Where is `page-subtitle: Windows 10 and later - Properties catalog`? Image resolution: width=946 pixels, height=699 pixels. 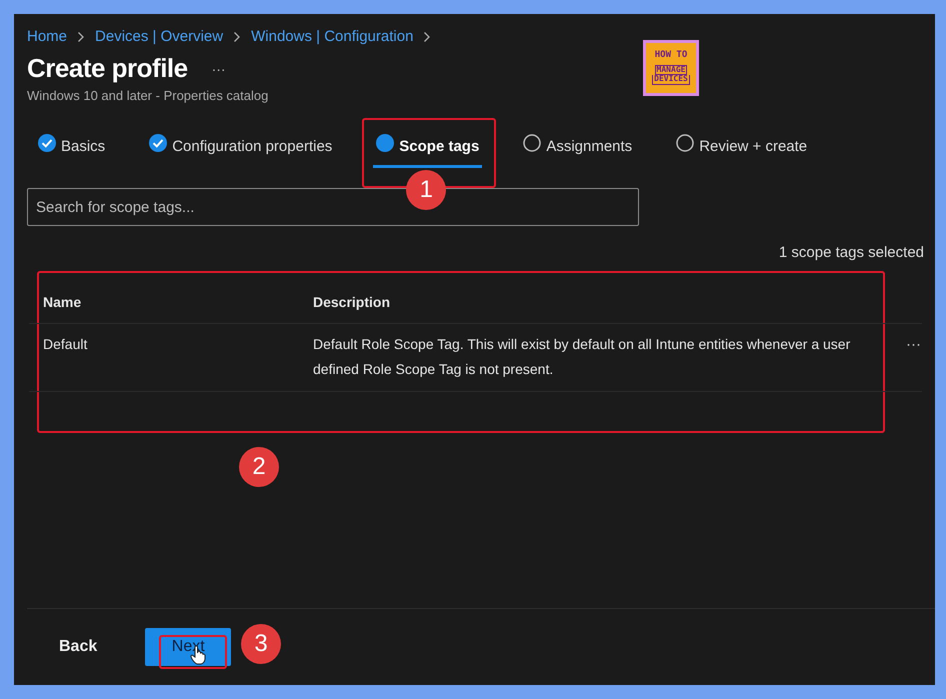 page-subtitle: Windows 10 and later - Properties catalog is located at coordinates (148, 95).